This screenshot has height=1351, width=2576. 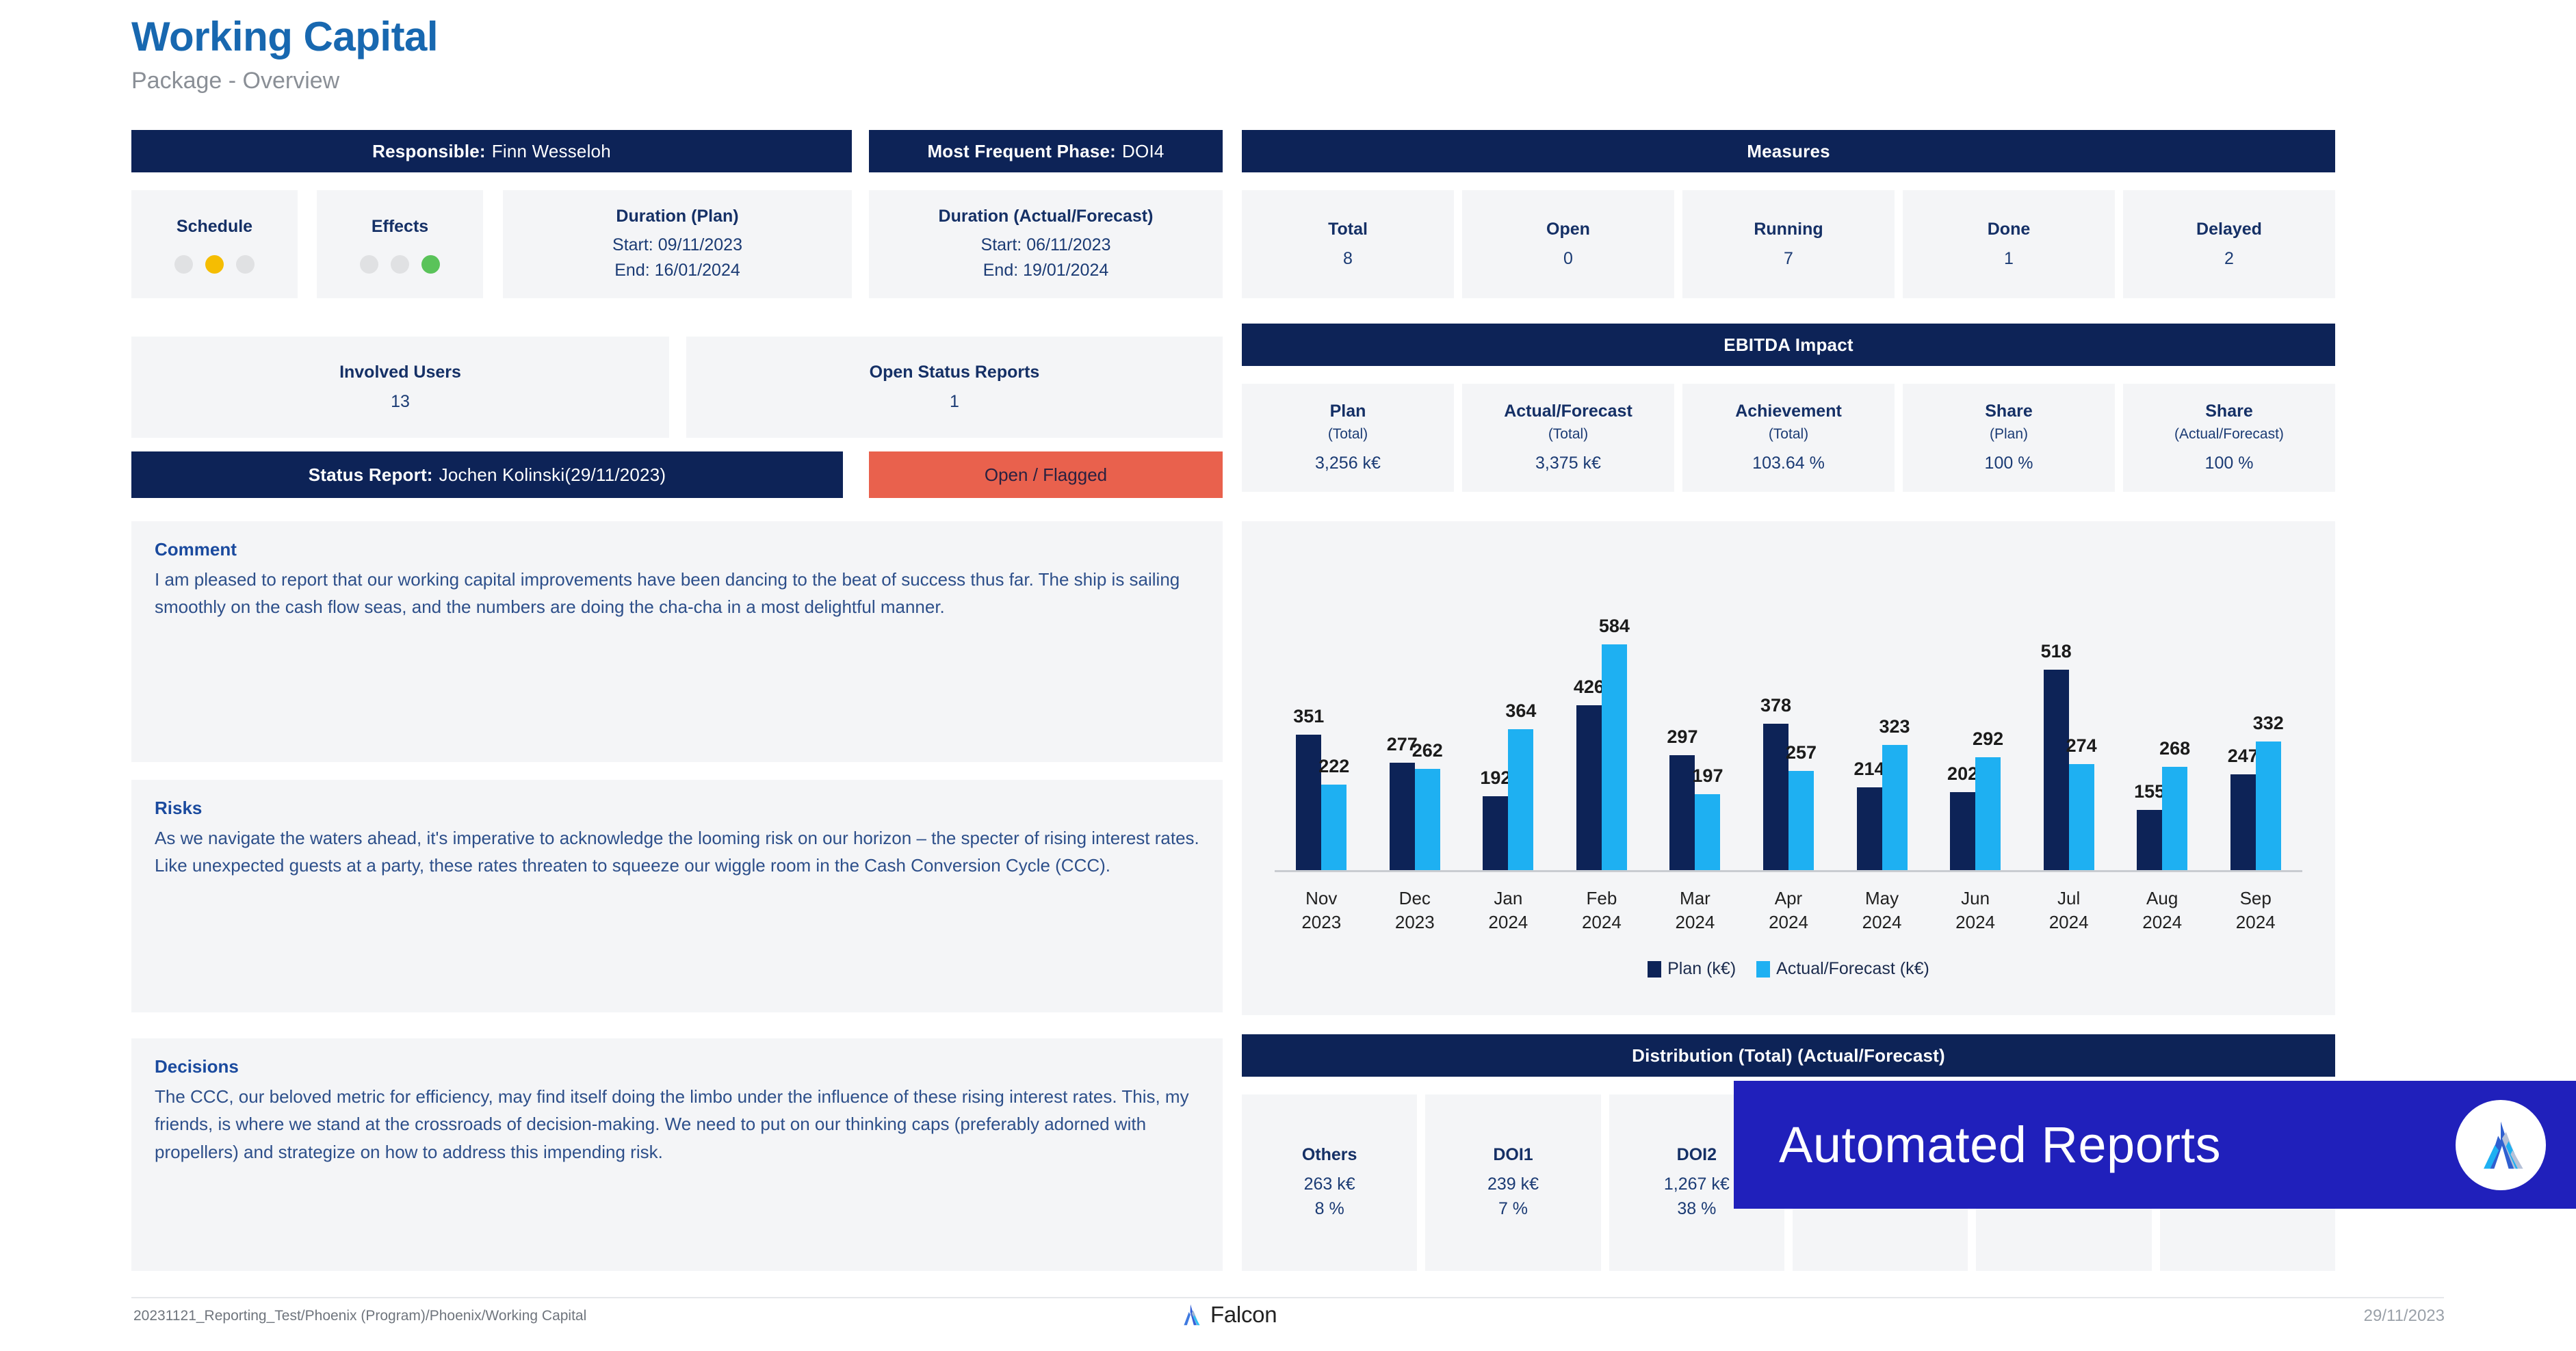 I want to click on chart-bar-group: 247 332, so click(x=2255, y=727).